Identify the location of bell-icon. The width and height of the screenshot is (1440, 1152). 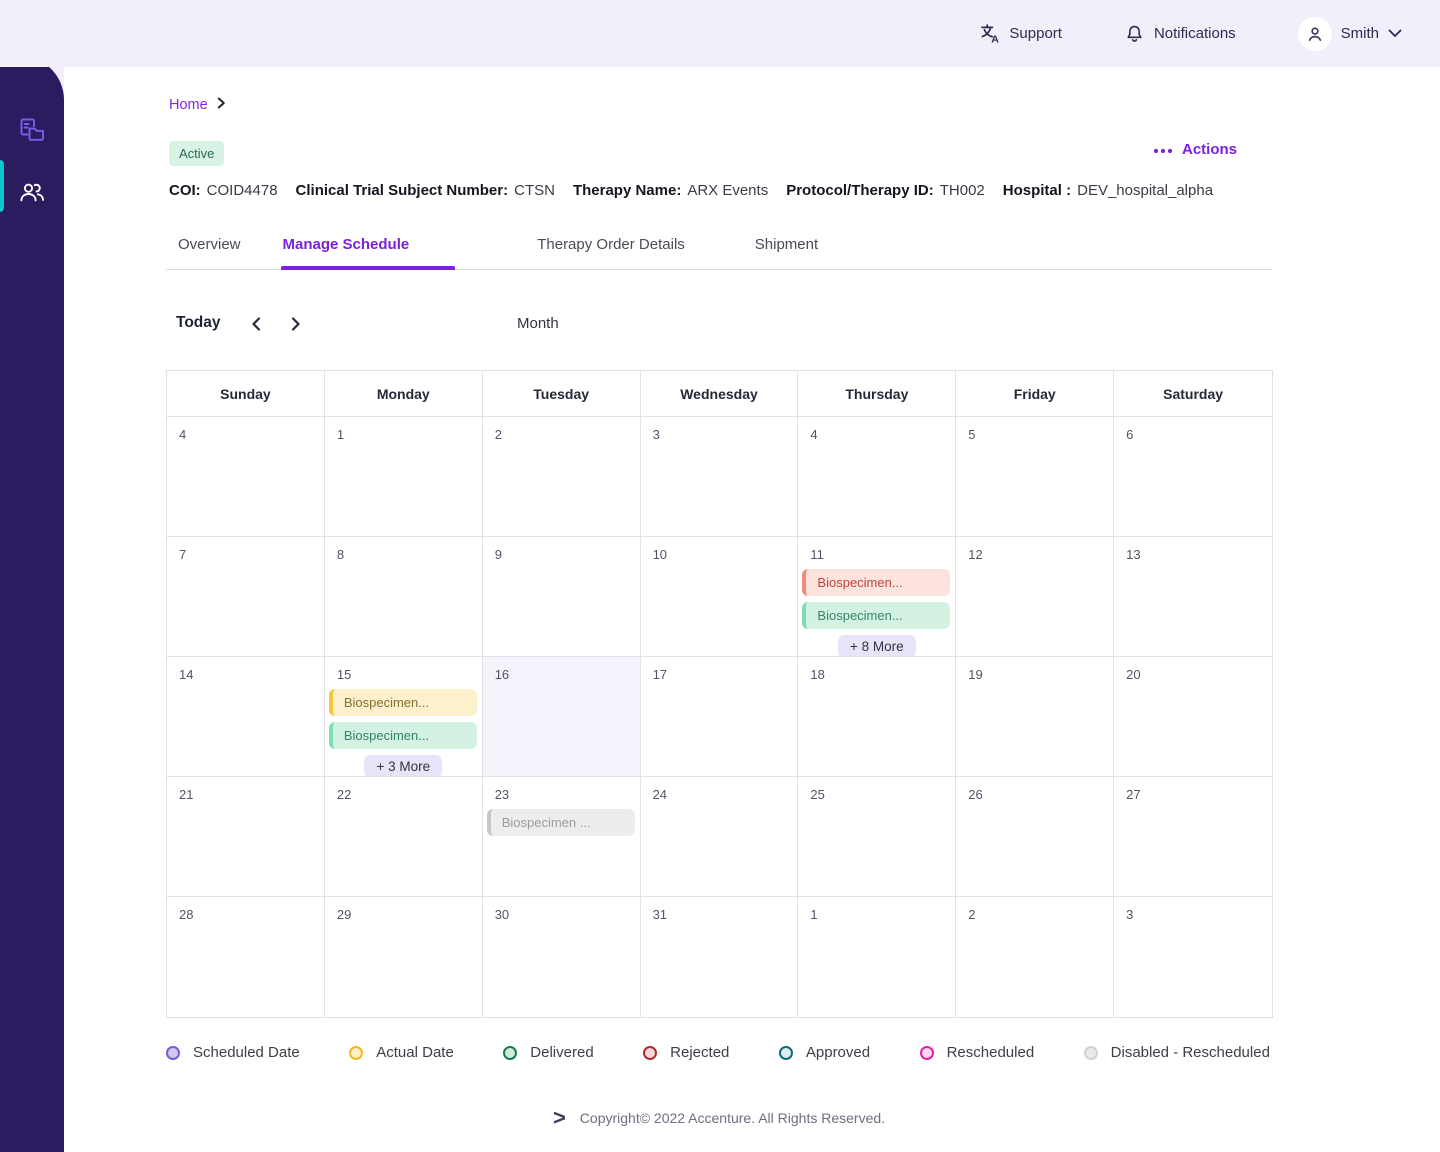
(1134, 34).